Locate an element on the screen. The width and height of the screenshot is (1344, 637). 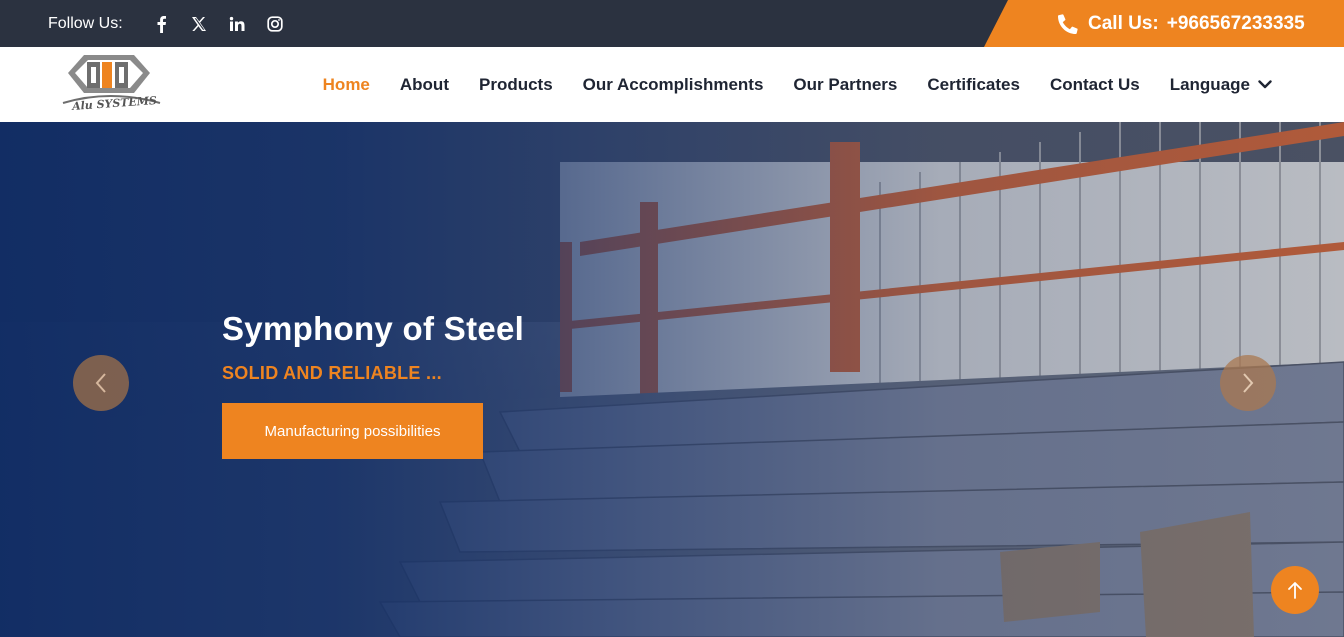
nav-item-partners: Our Partners is located at coordinates (845, 85).